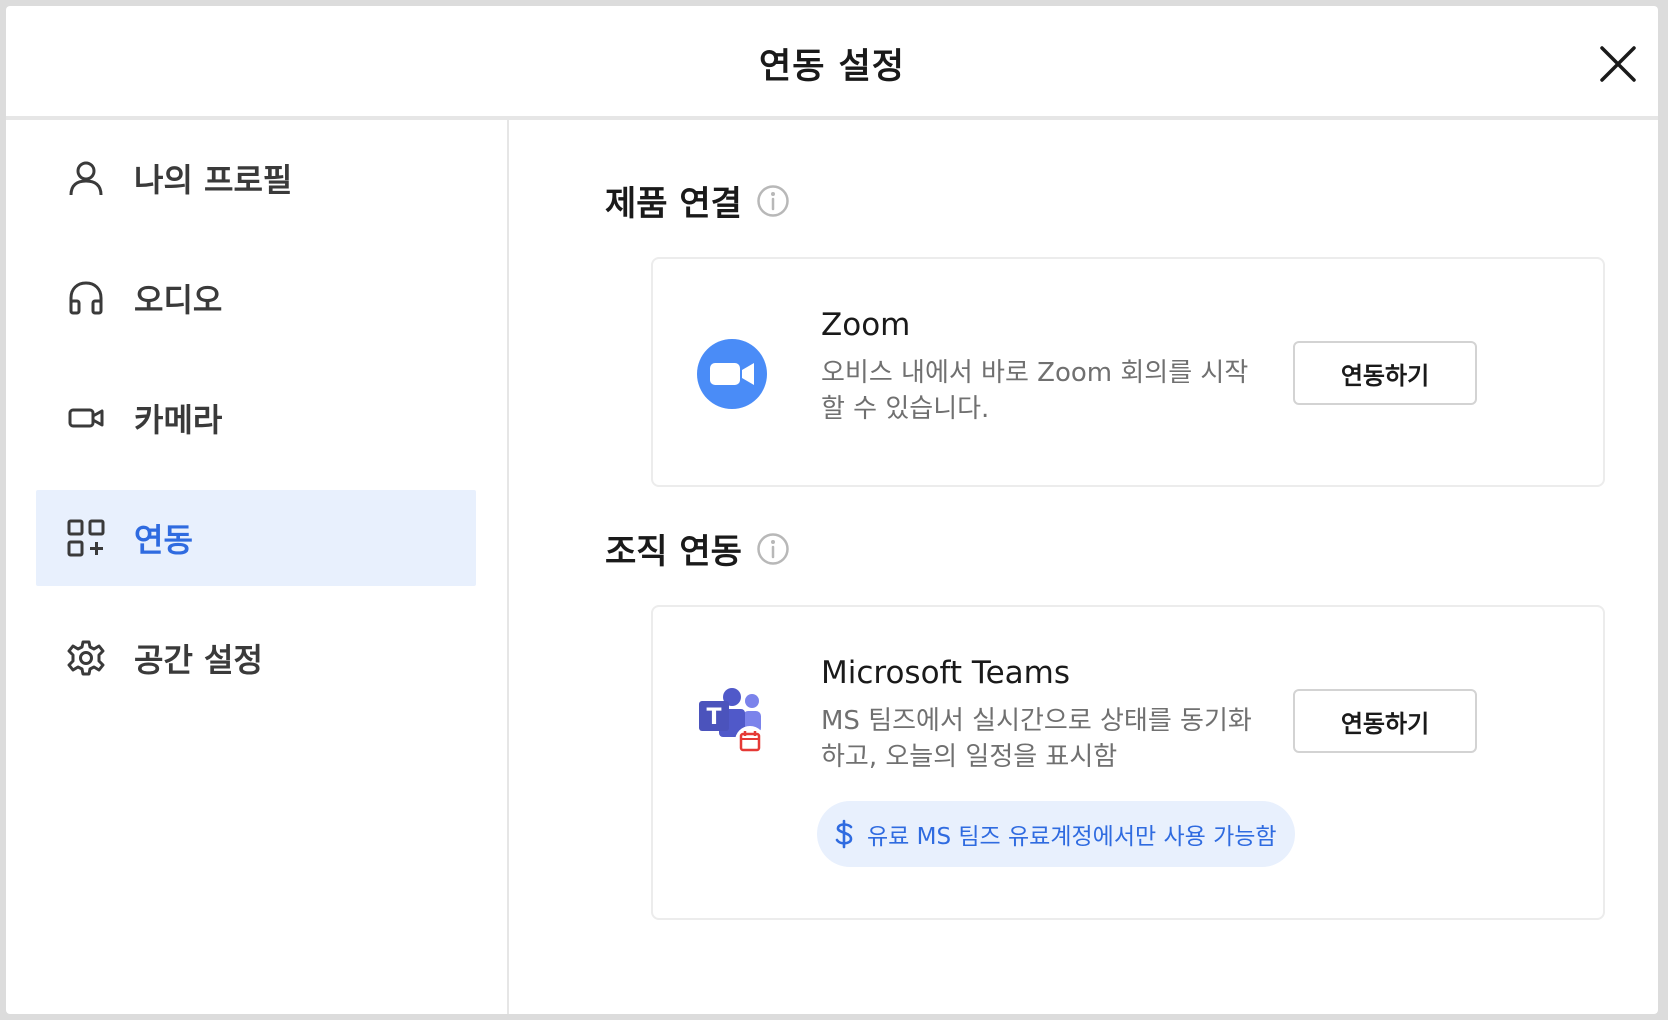 This screenshot has width=1668, height=1020. I want to click on sidebar-item-space-settings: 공간 설정, so click(256, 658).